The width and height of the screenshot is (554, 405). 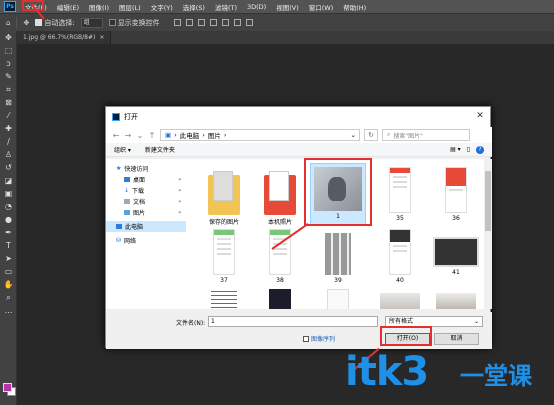 What do you see at coordinates (237, 22) in the screenshot?
I see `align-bottom-icon` at bounding box center [237, 22].